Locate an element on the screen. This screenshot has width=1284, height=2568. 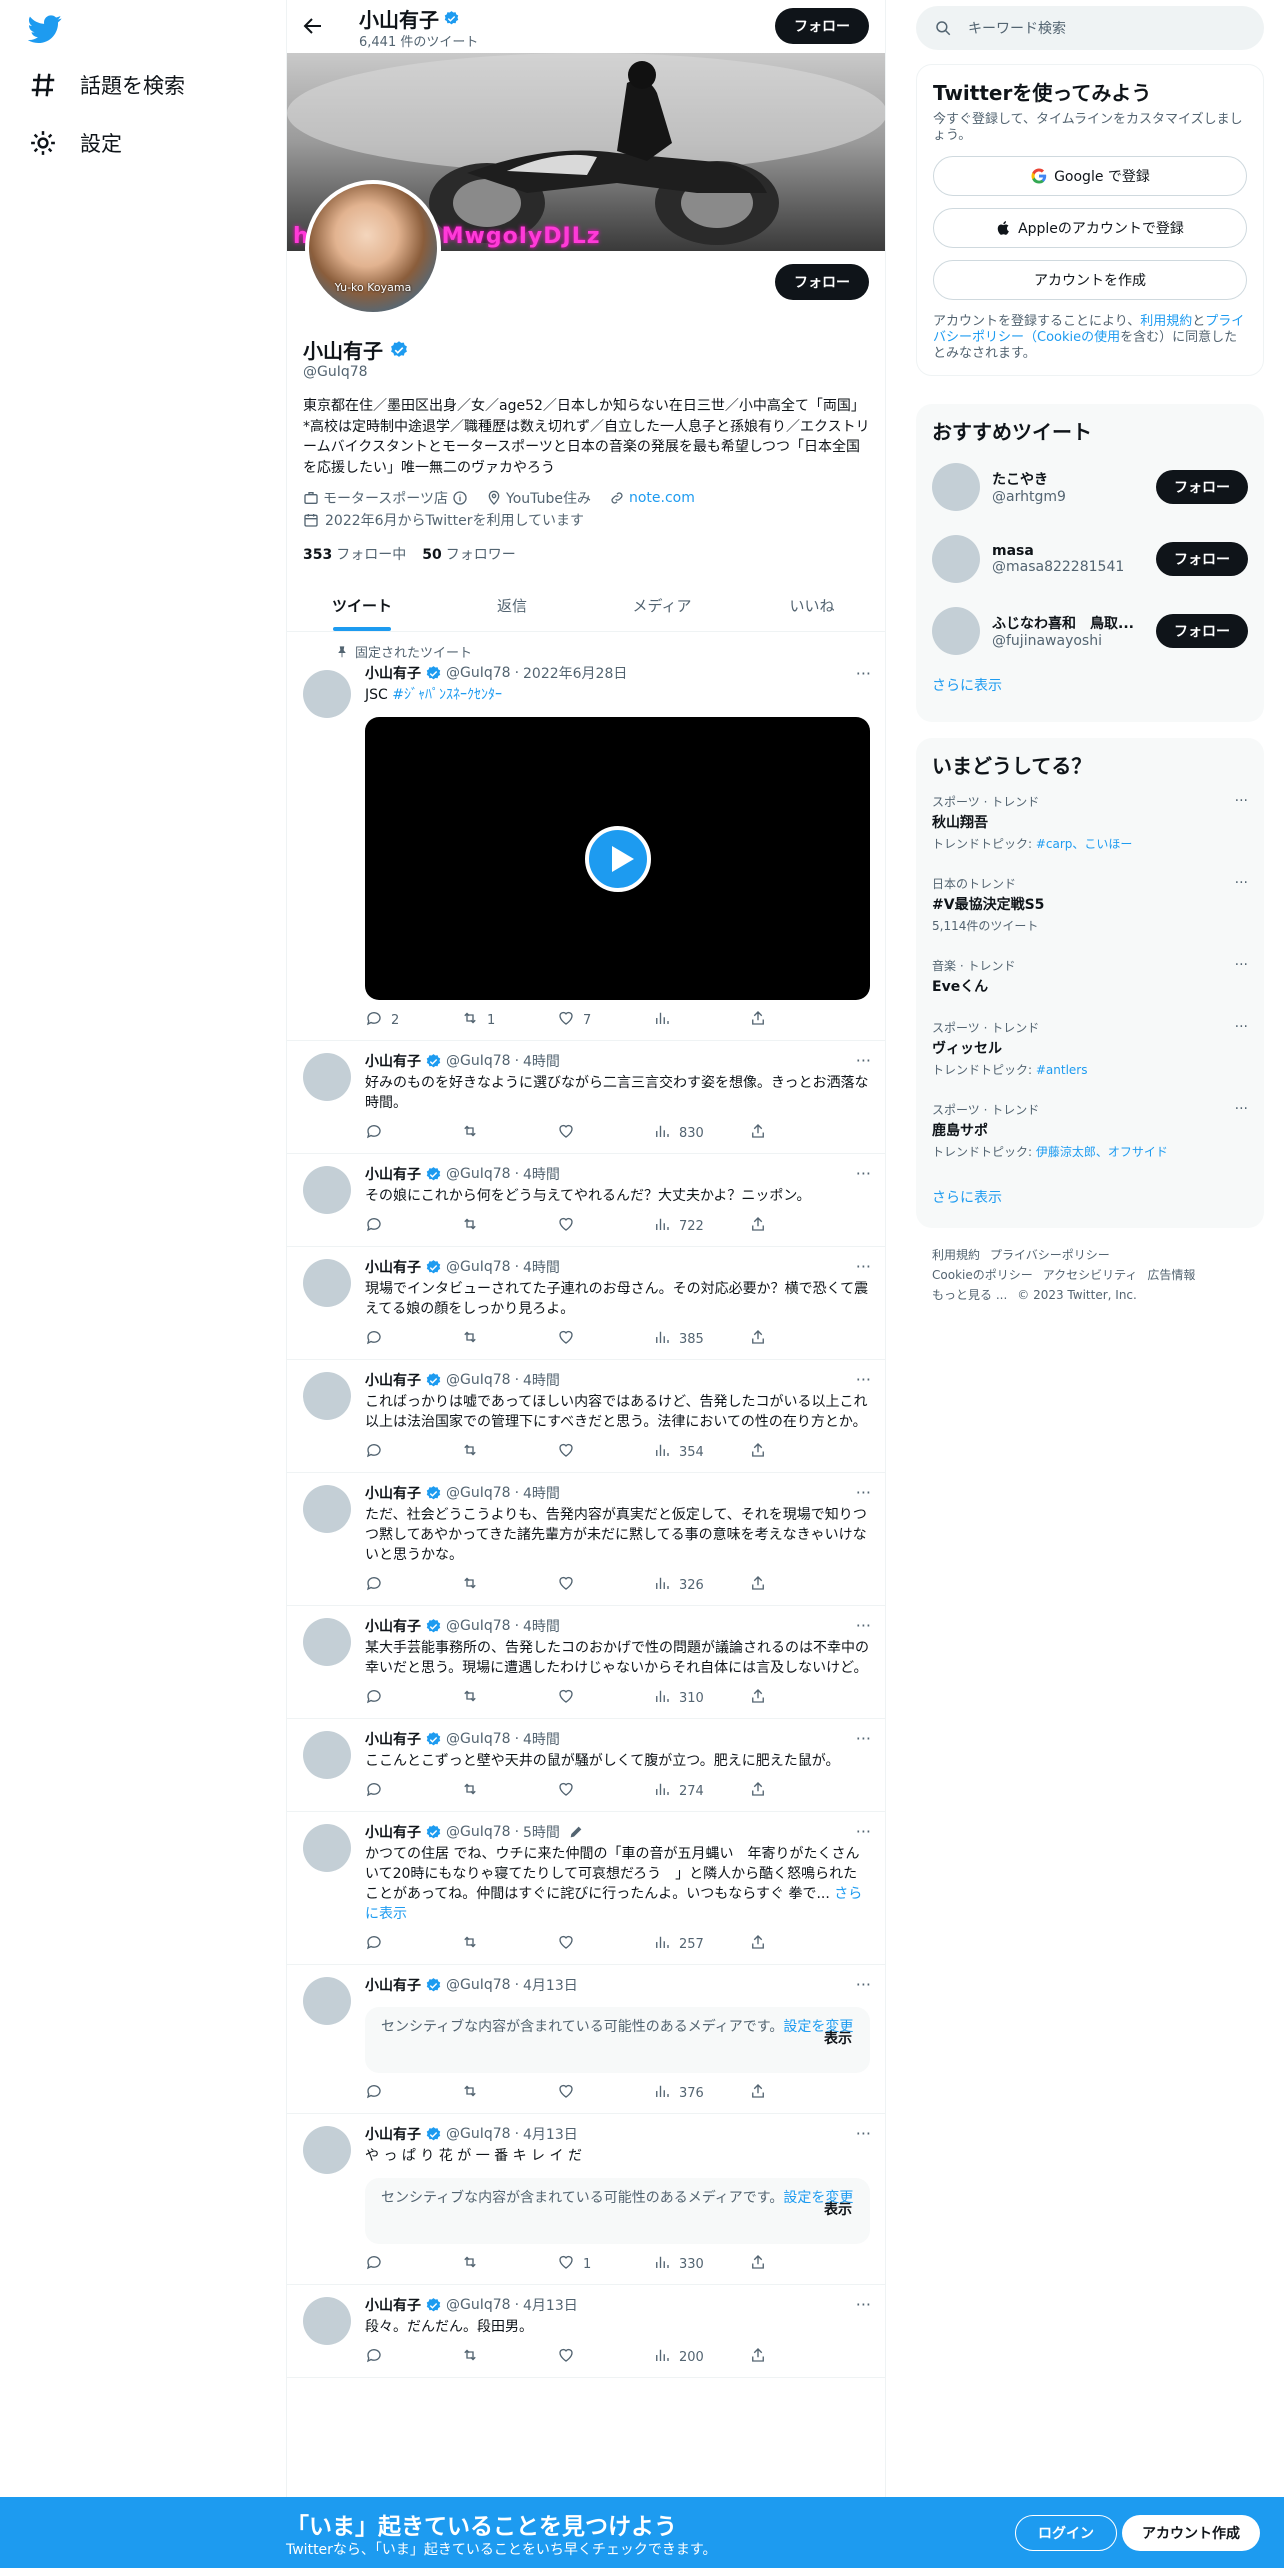
views-button: 310 is located at coordinates (701, 1698).